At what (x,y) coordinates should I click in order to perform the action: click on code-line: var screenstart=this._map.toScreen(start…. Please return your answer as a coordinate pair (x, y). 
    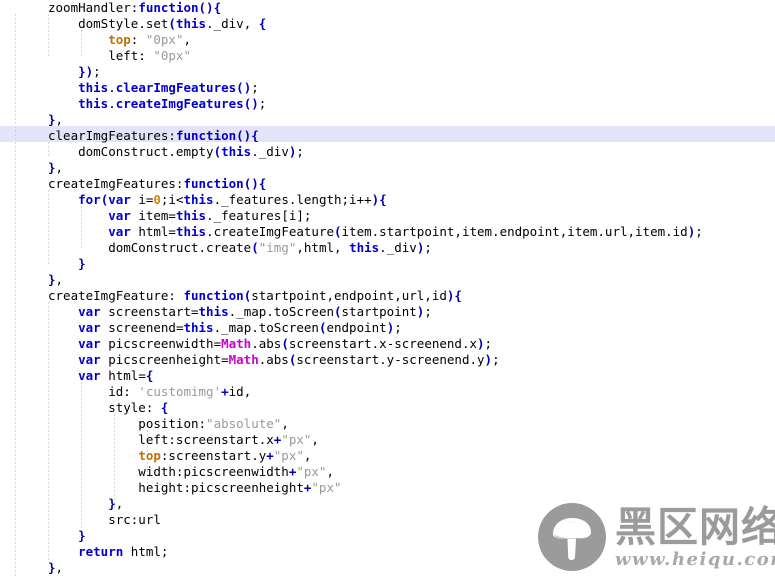
    Looking at the image, I should click on (255, 311).